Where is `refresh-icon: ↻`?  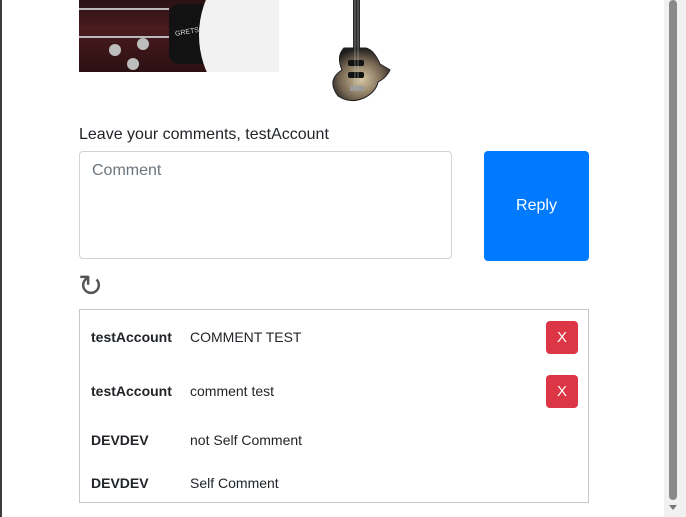 refresh-icon: ↻ is located at coordinates (94, 287).